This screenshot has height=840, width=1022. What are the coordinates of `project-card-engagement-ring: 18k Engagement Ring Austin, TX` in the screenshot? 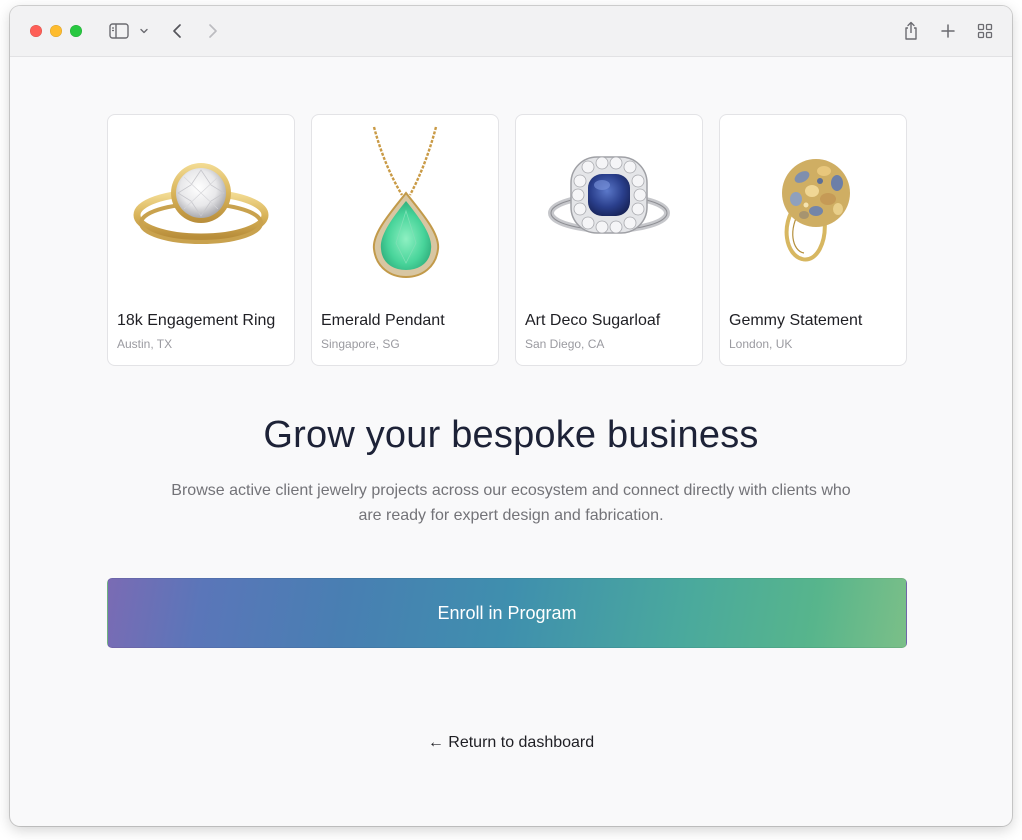 It's located at (201, 240).